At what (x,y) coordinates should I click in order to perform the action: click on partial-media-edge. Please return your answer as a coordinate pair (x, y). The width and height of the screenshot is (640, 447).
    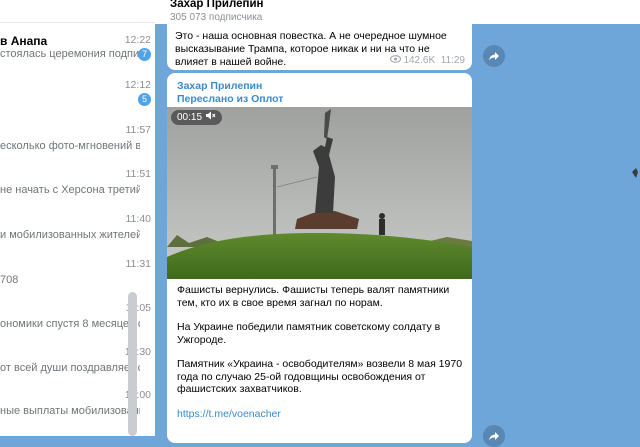
    Looking at the image, I should click on (631, 175).